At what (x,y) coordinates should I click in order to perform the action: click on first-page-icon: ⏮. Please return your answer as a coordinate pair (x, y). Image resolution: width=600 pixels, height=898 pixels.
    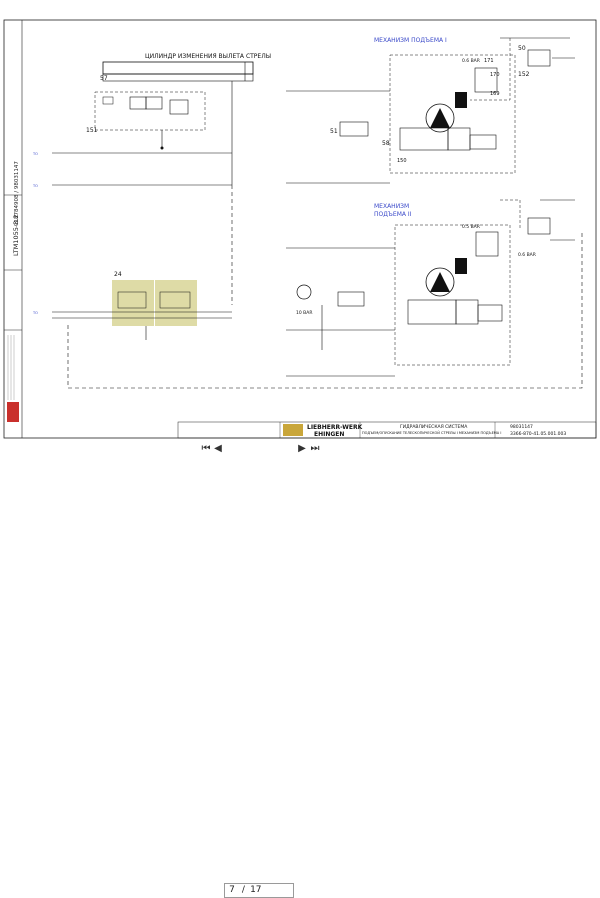
    Looking at the image, I should click on (206, 449).